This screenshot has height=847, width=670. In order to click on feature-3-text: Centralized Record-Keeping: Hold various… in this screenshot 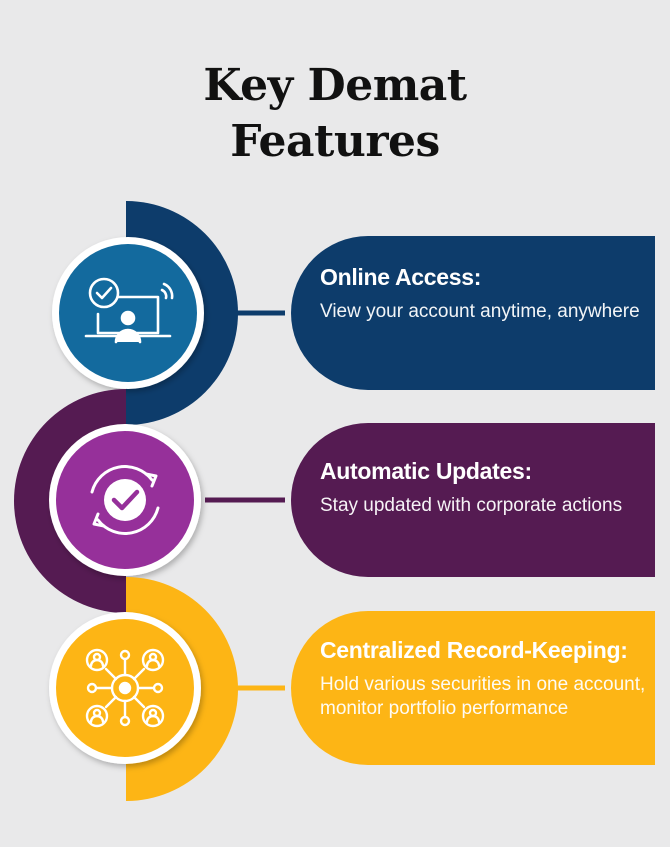, I will do `click(485, 678)`.